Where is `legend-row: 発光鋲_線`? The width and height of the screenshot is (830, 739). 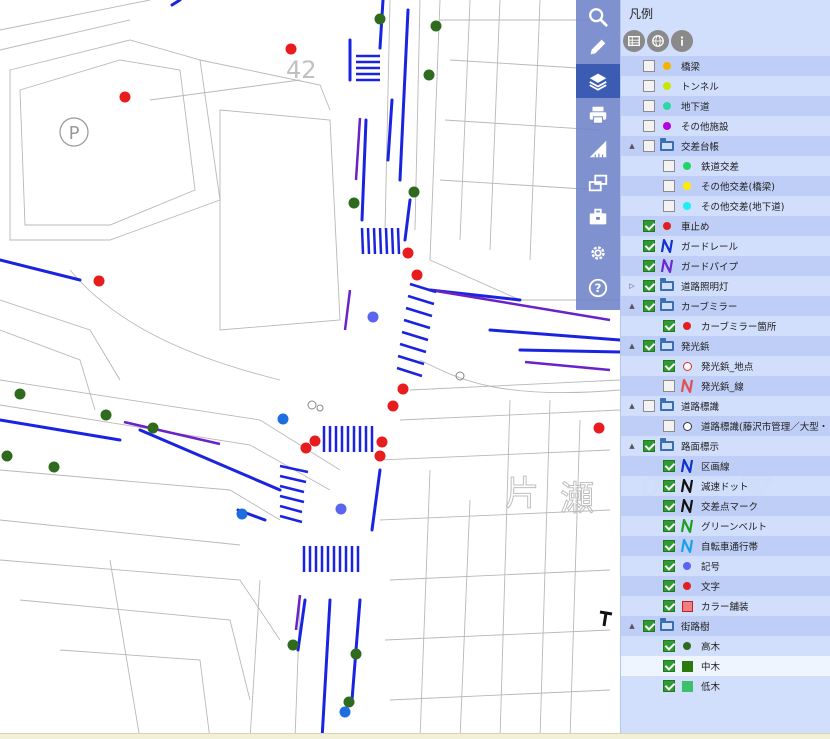 legend-row: 発光鋲_線 is located at coordinates (725, 386).